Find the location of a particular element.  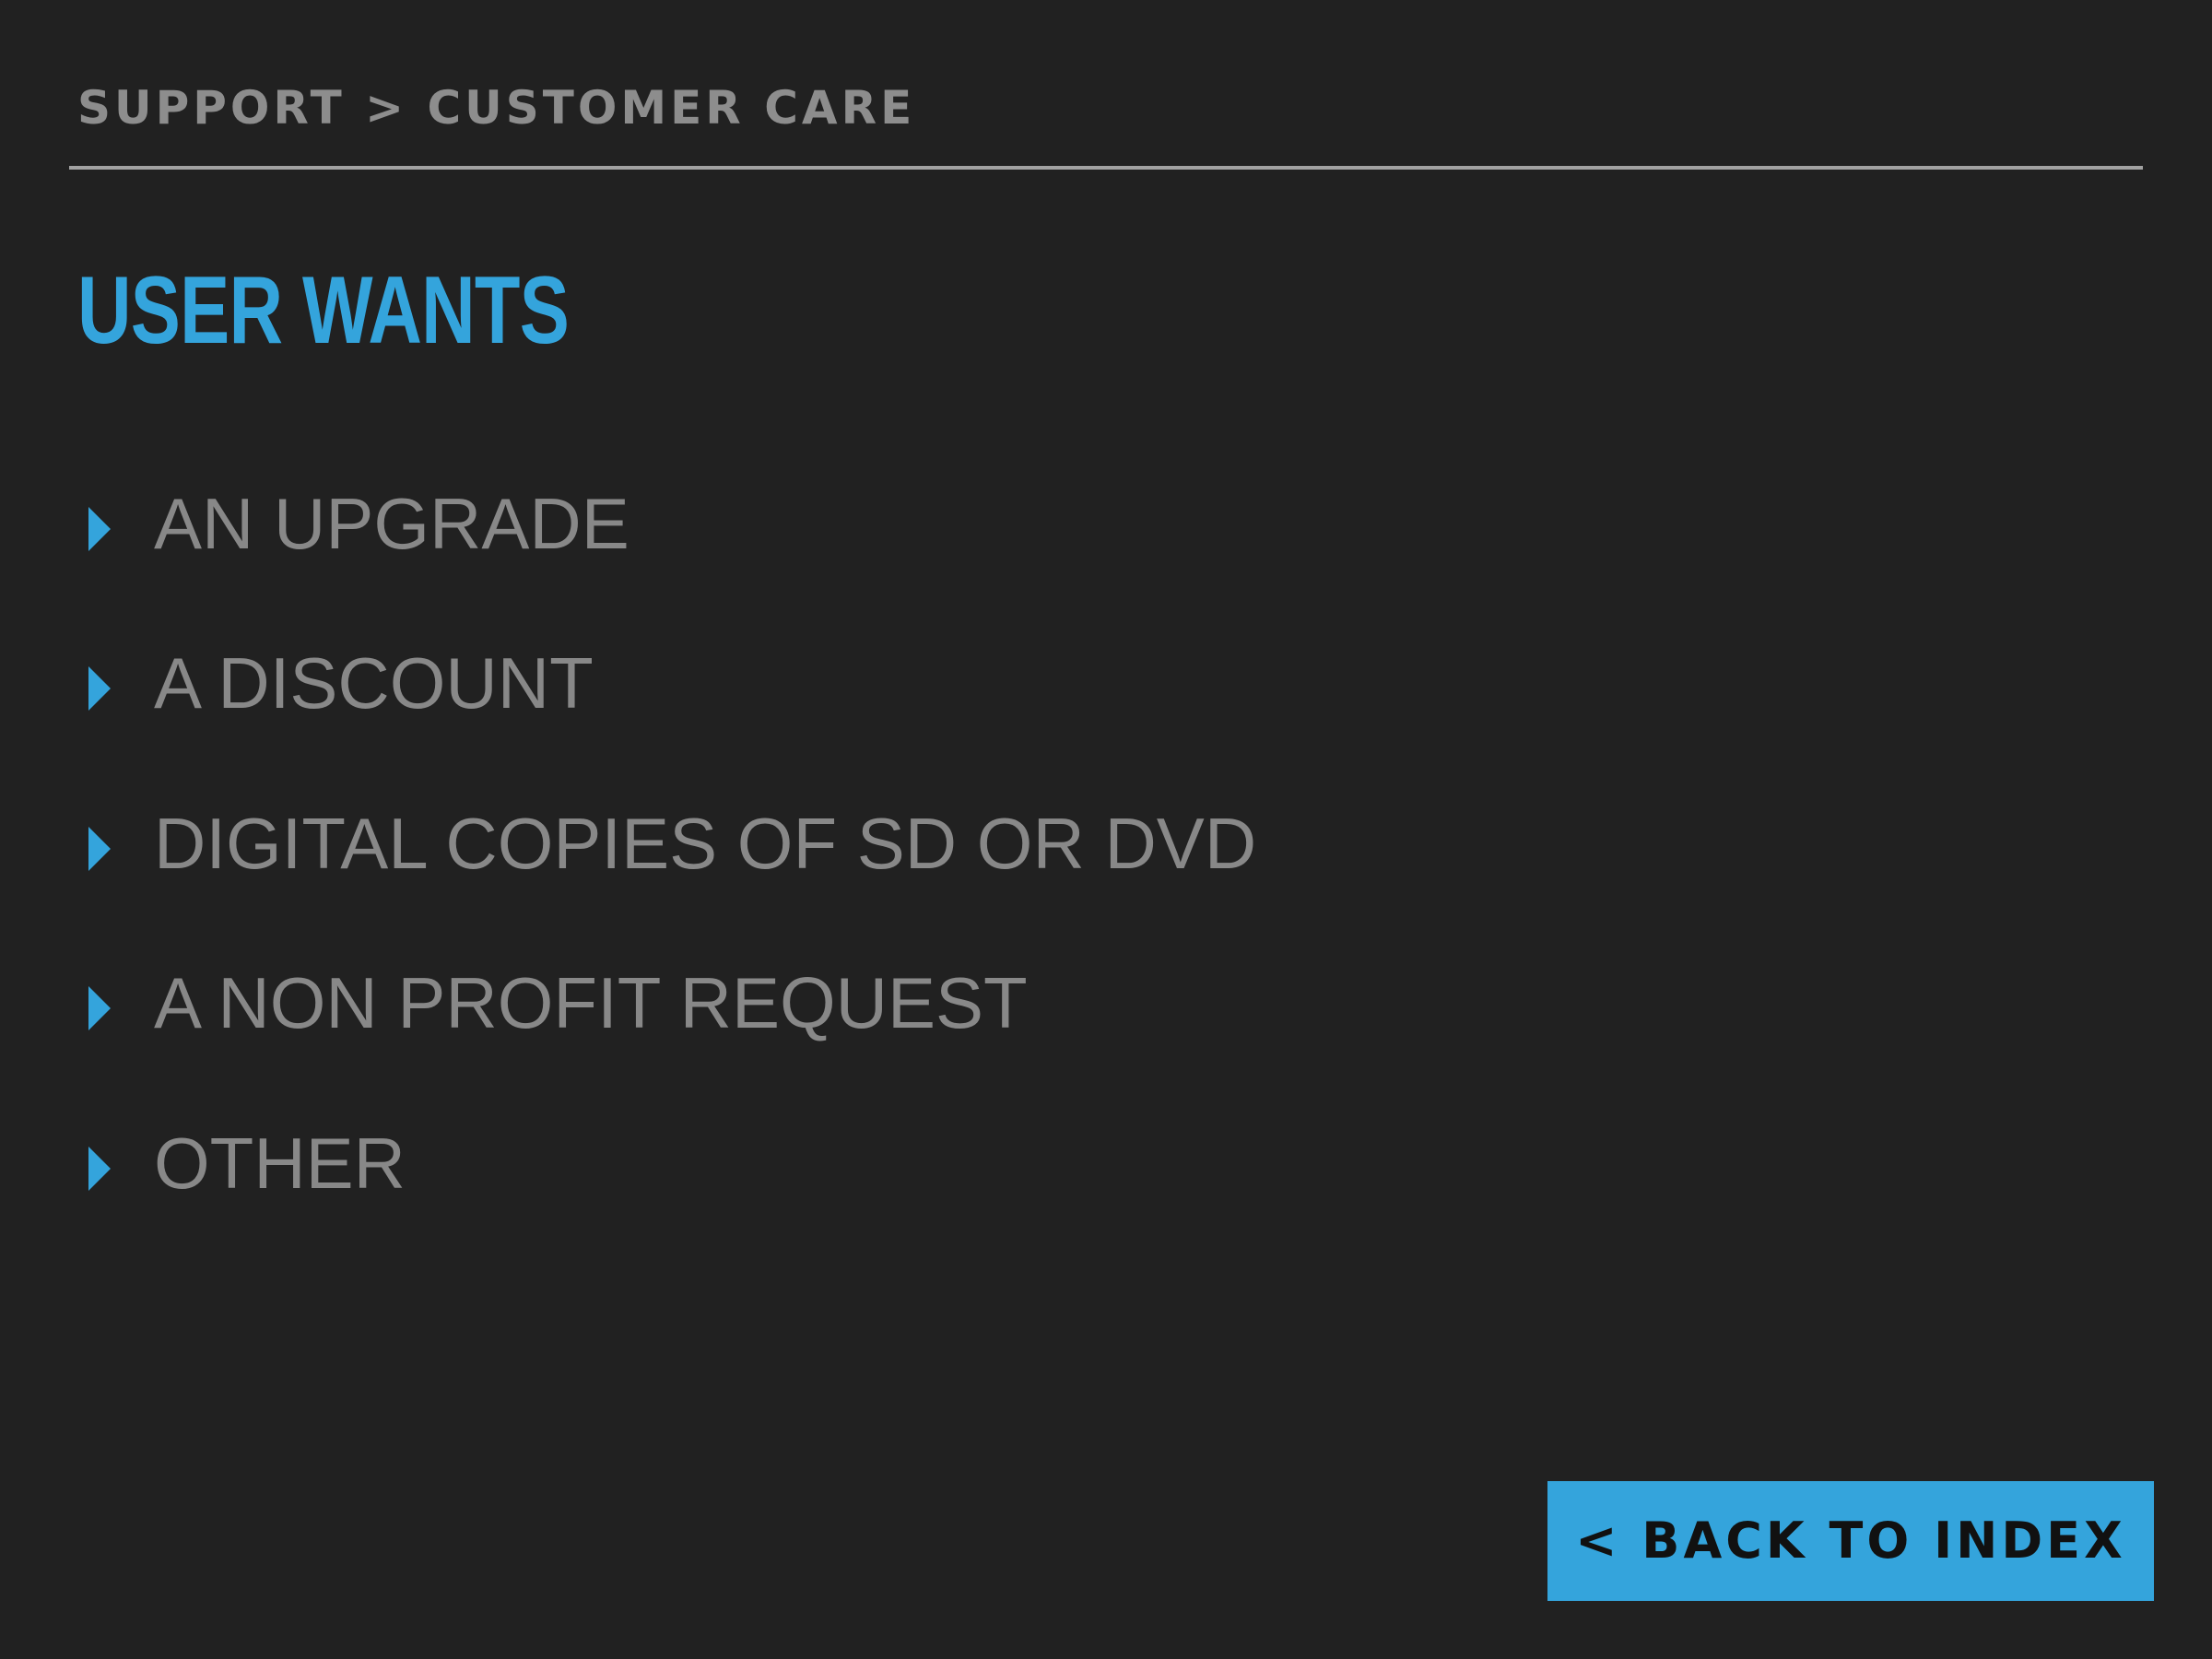

list-item-non-profit: A NON PROFIT REQUEST is located at coordinates (558, 1002).